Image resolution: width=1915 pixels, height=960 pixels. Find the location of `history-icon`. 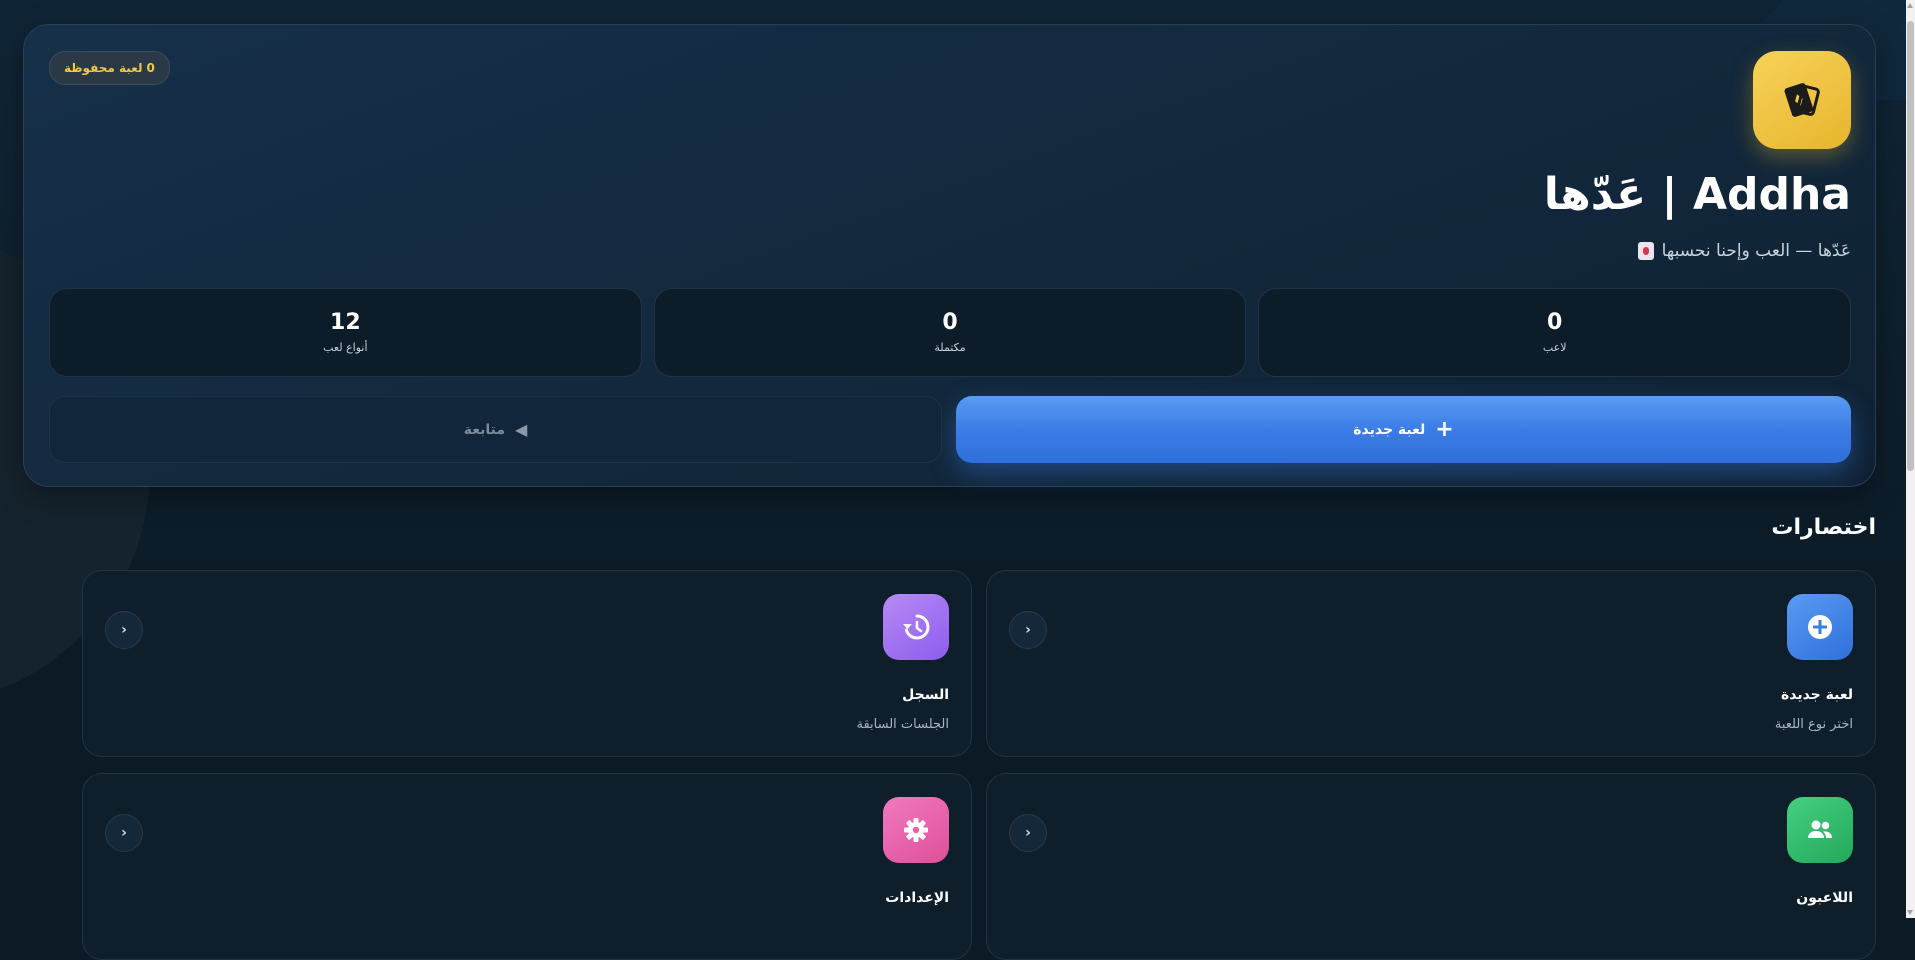

history-icon is located at coordinates (916, 627).